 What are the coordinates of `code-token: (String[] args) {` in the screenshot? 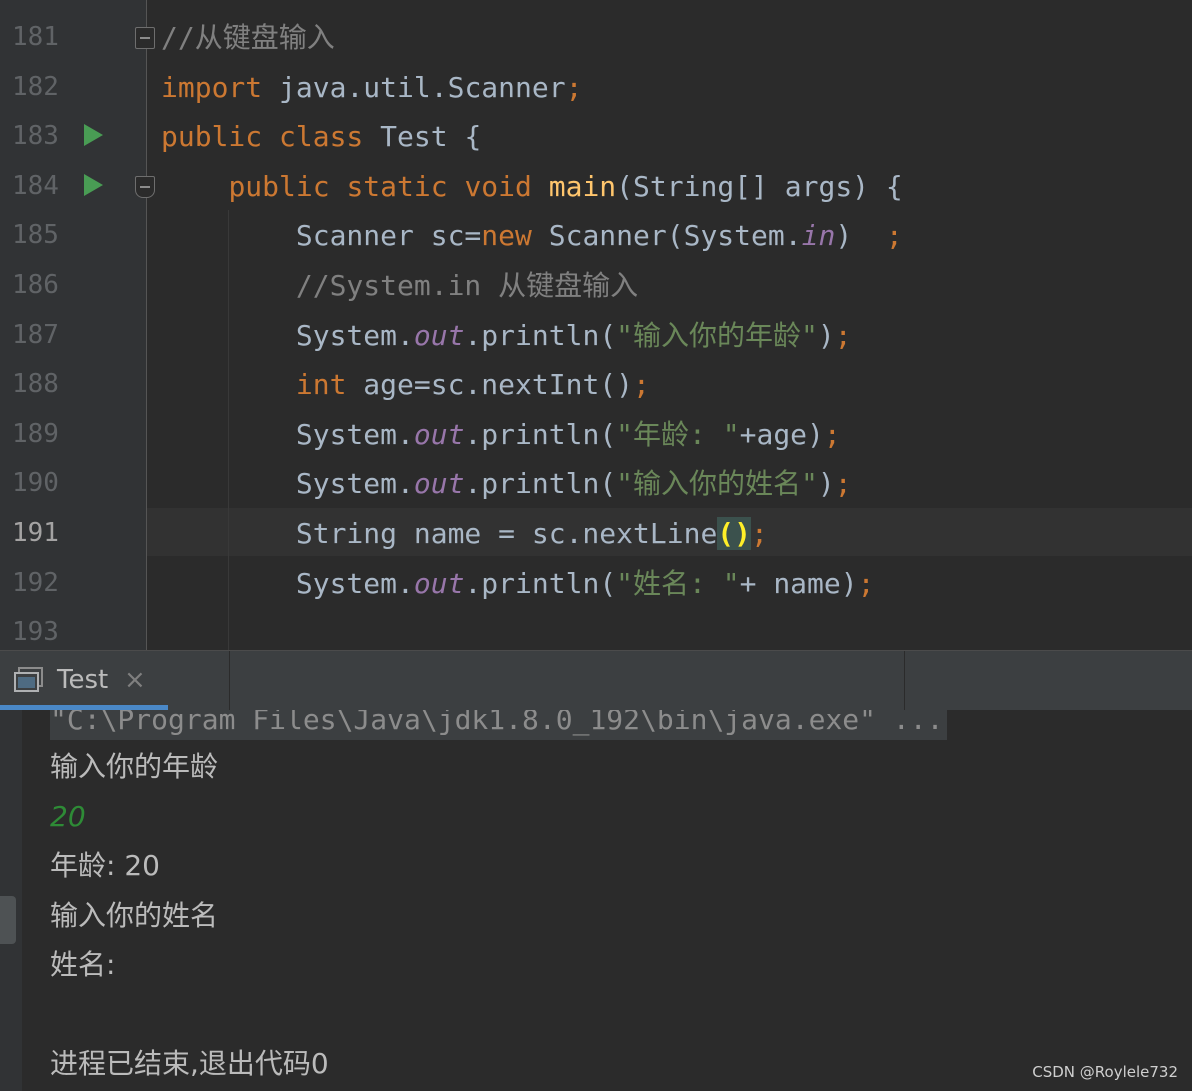 It's located at (759, 186).